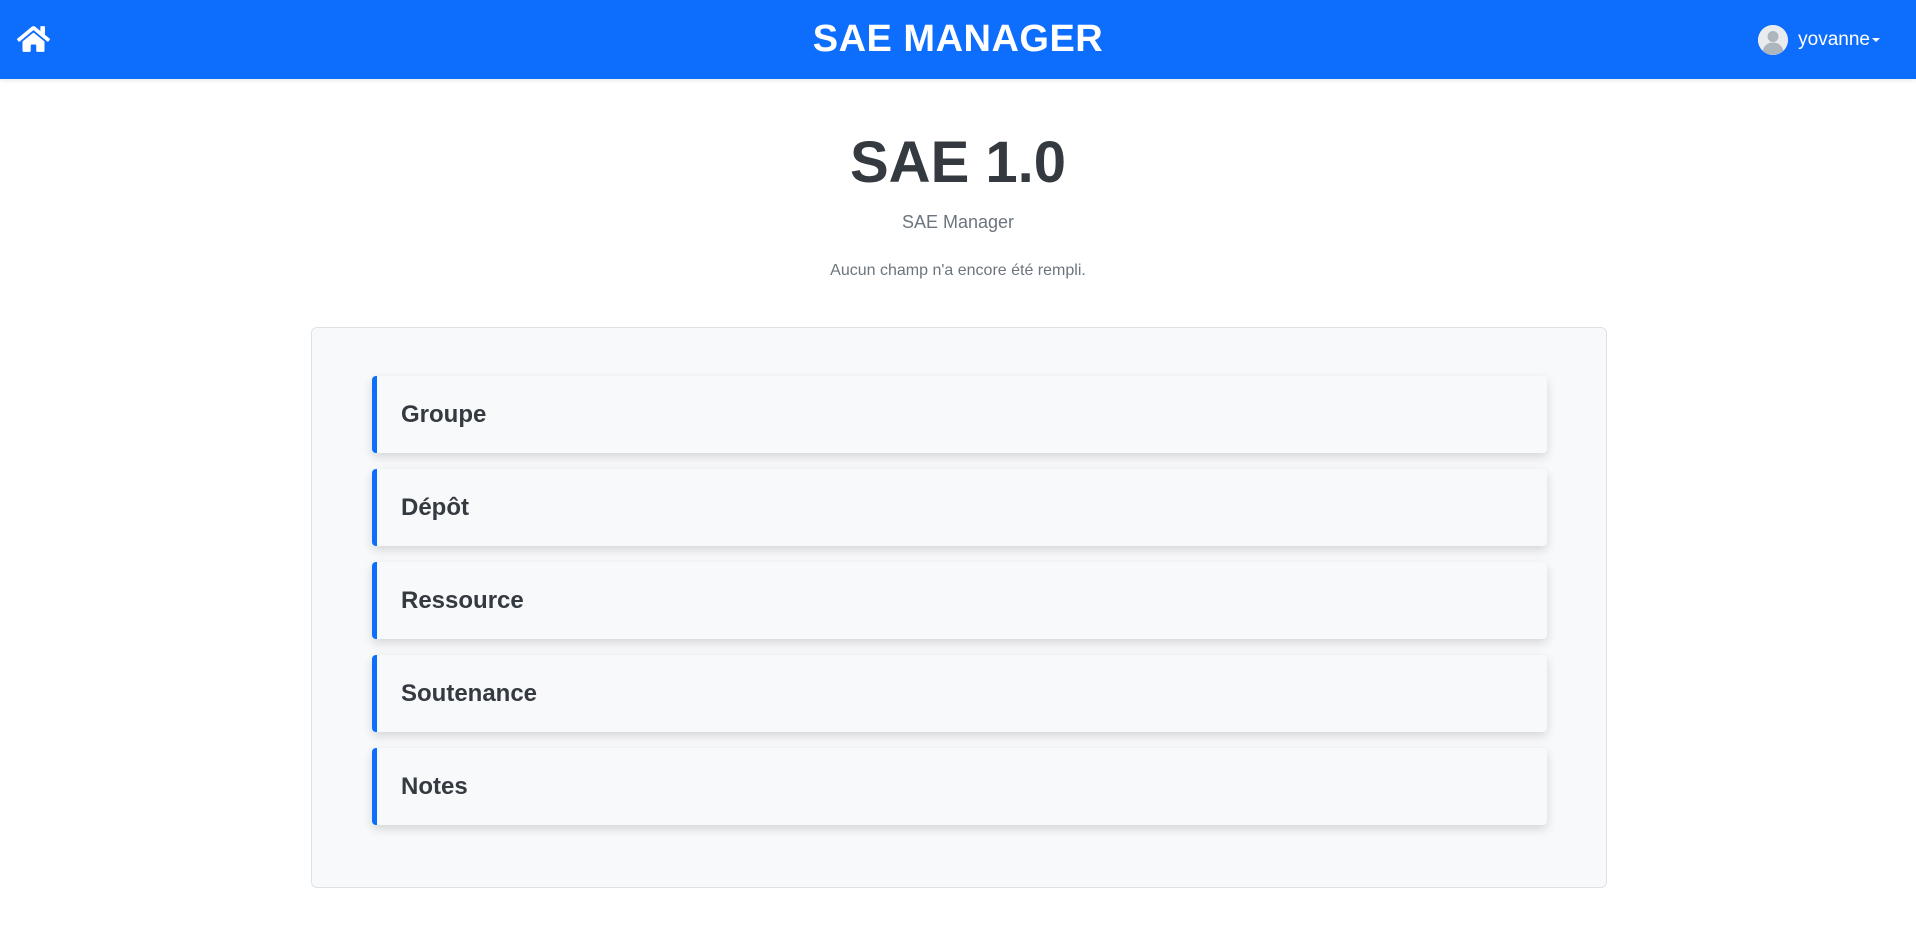 The image size is (1916, 950). I want to click on section-card-ressource: Ressource, so click(959, 600).